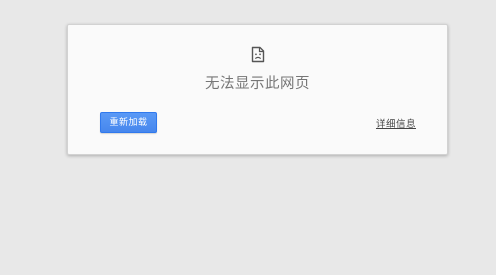 The width and height of the screenshot is (496, 275). I want to click on details-link: 详细信息, so click(396, 123).